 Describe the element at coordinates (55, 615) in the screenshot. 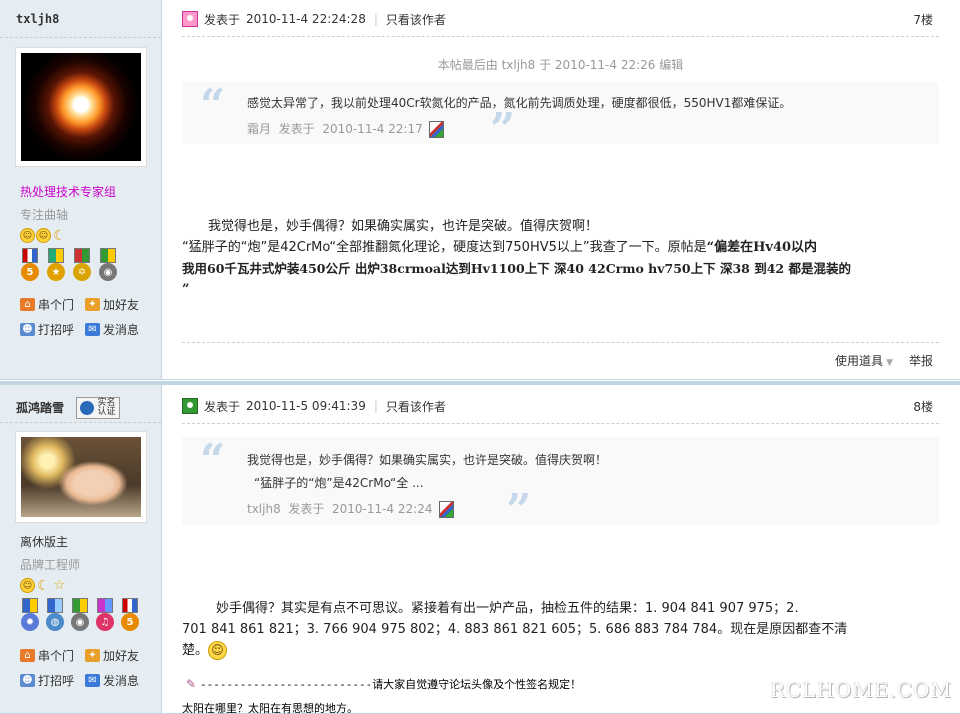

I see `medal-icon: ◍` at that location.